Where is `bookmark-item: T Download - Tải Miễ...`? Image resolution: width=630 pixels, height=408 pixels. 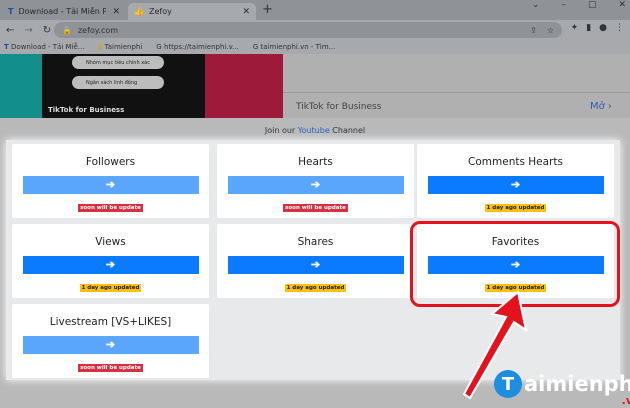 bookmark-item: T Download - Tải Miễ... is located at coordinates (44, 47).